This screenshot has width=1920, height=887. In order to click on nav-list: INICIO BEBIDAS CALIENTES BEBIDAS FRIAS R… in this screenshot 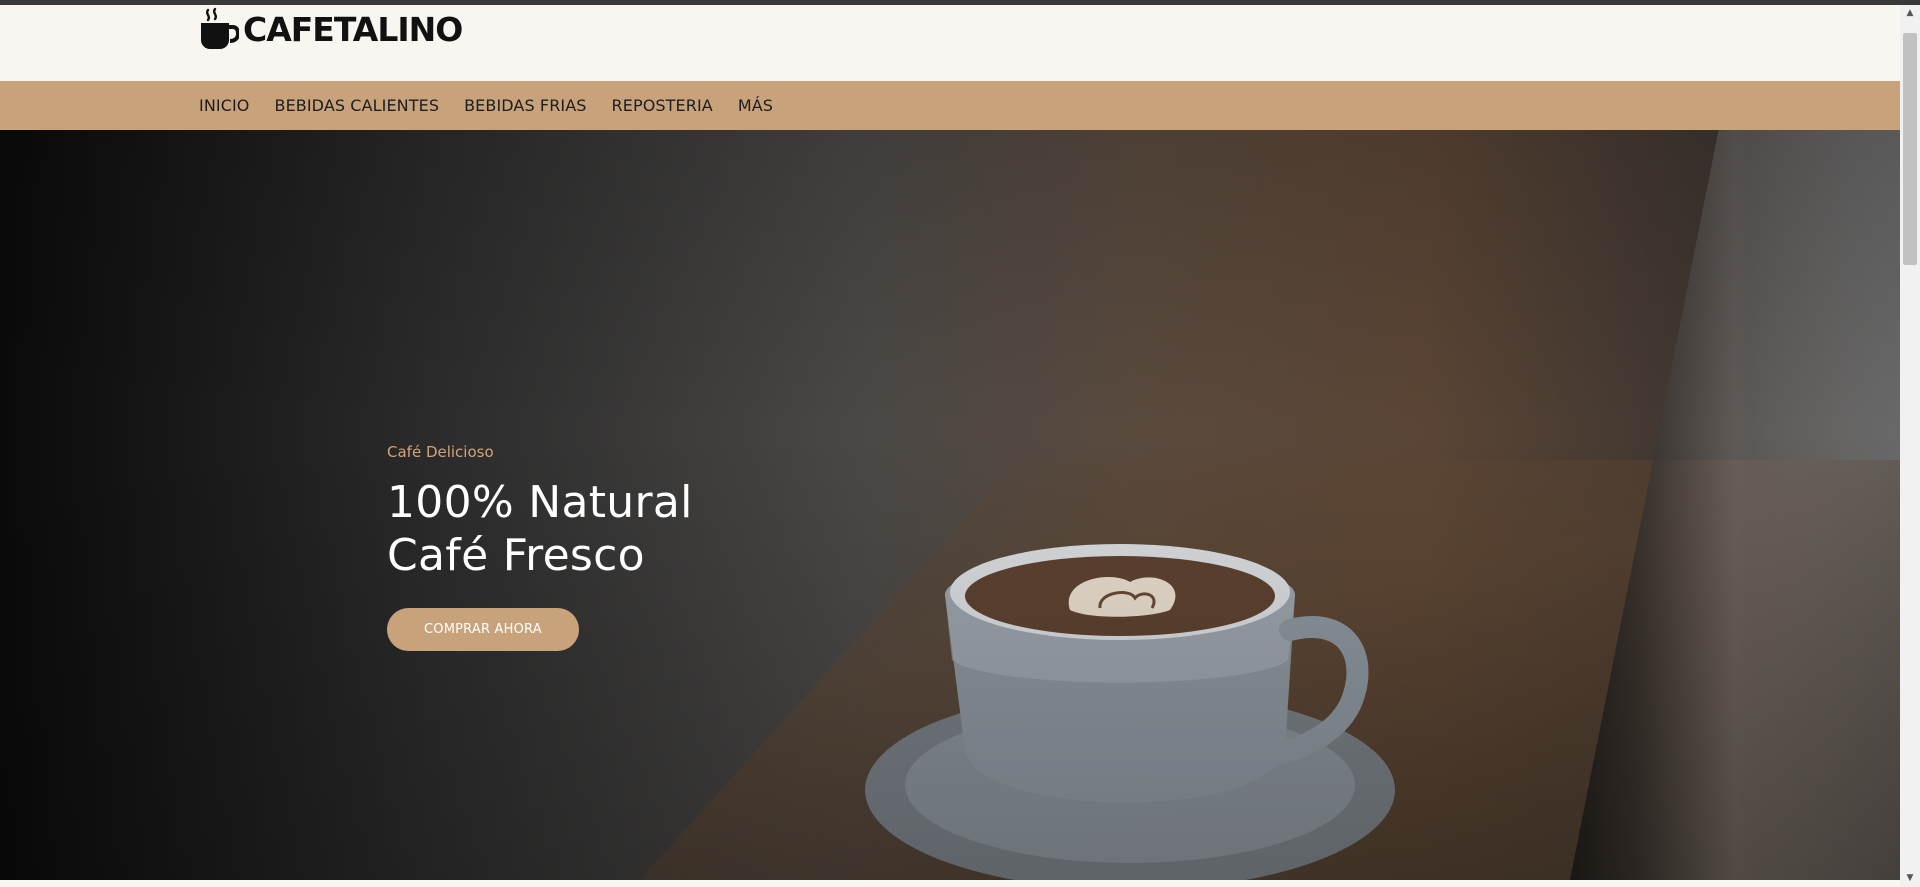, I will do `click(498, 105)`.